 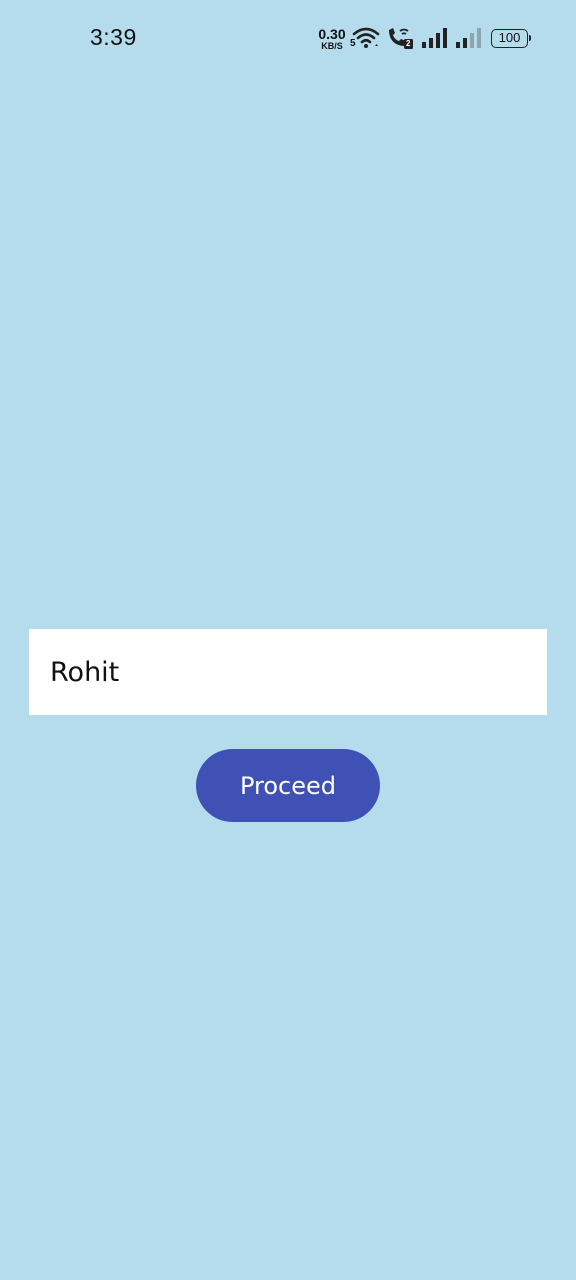 What do you see at coordinates (332, 34) in the screenshot?
I see `network-speed-value: 0.30` at bounding box center [332, 34].